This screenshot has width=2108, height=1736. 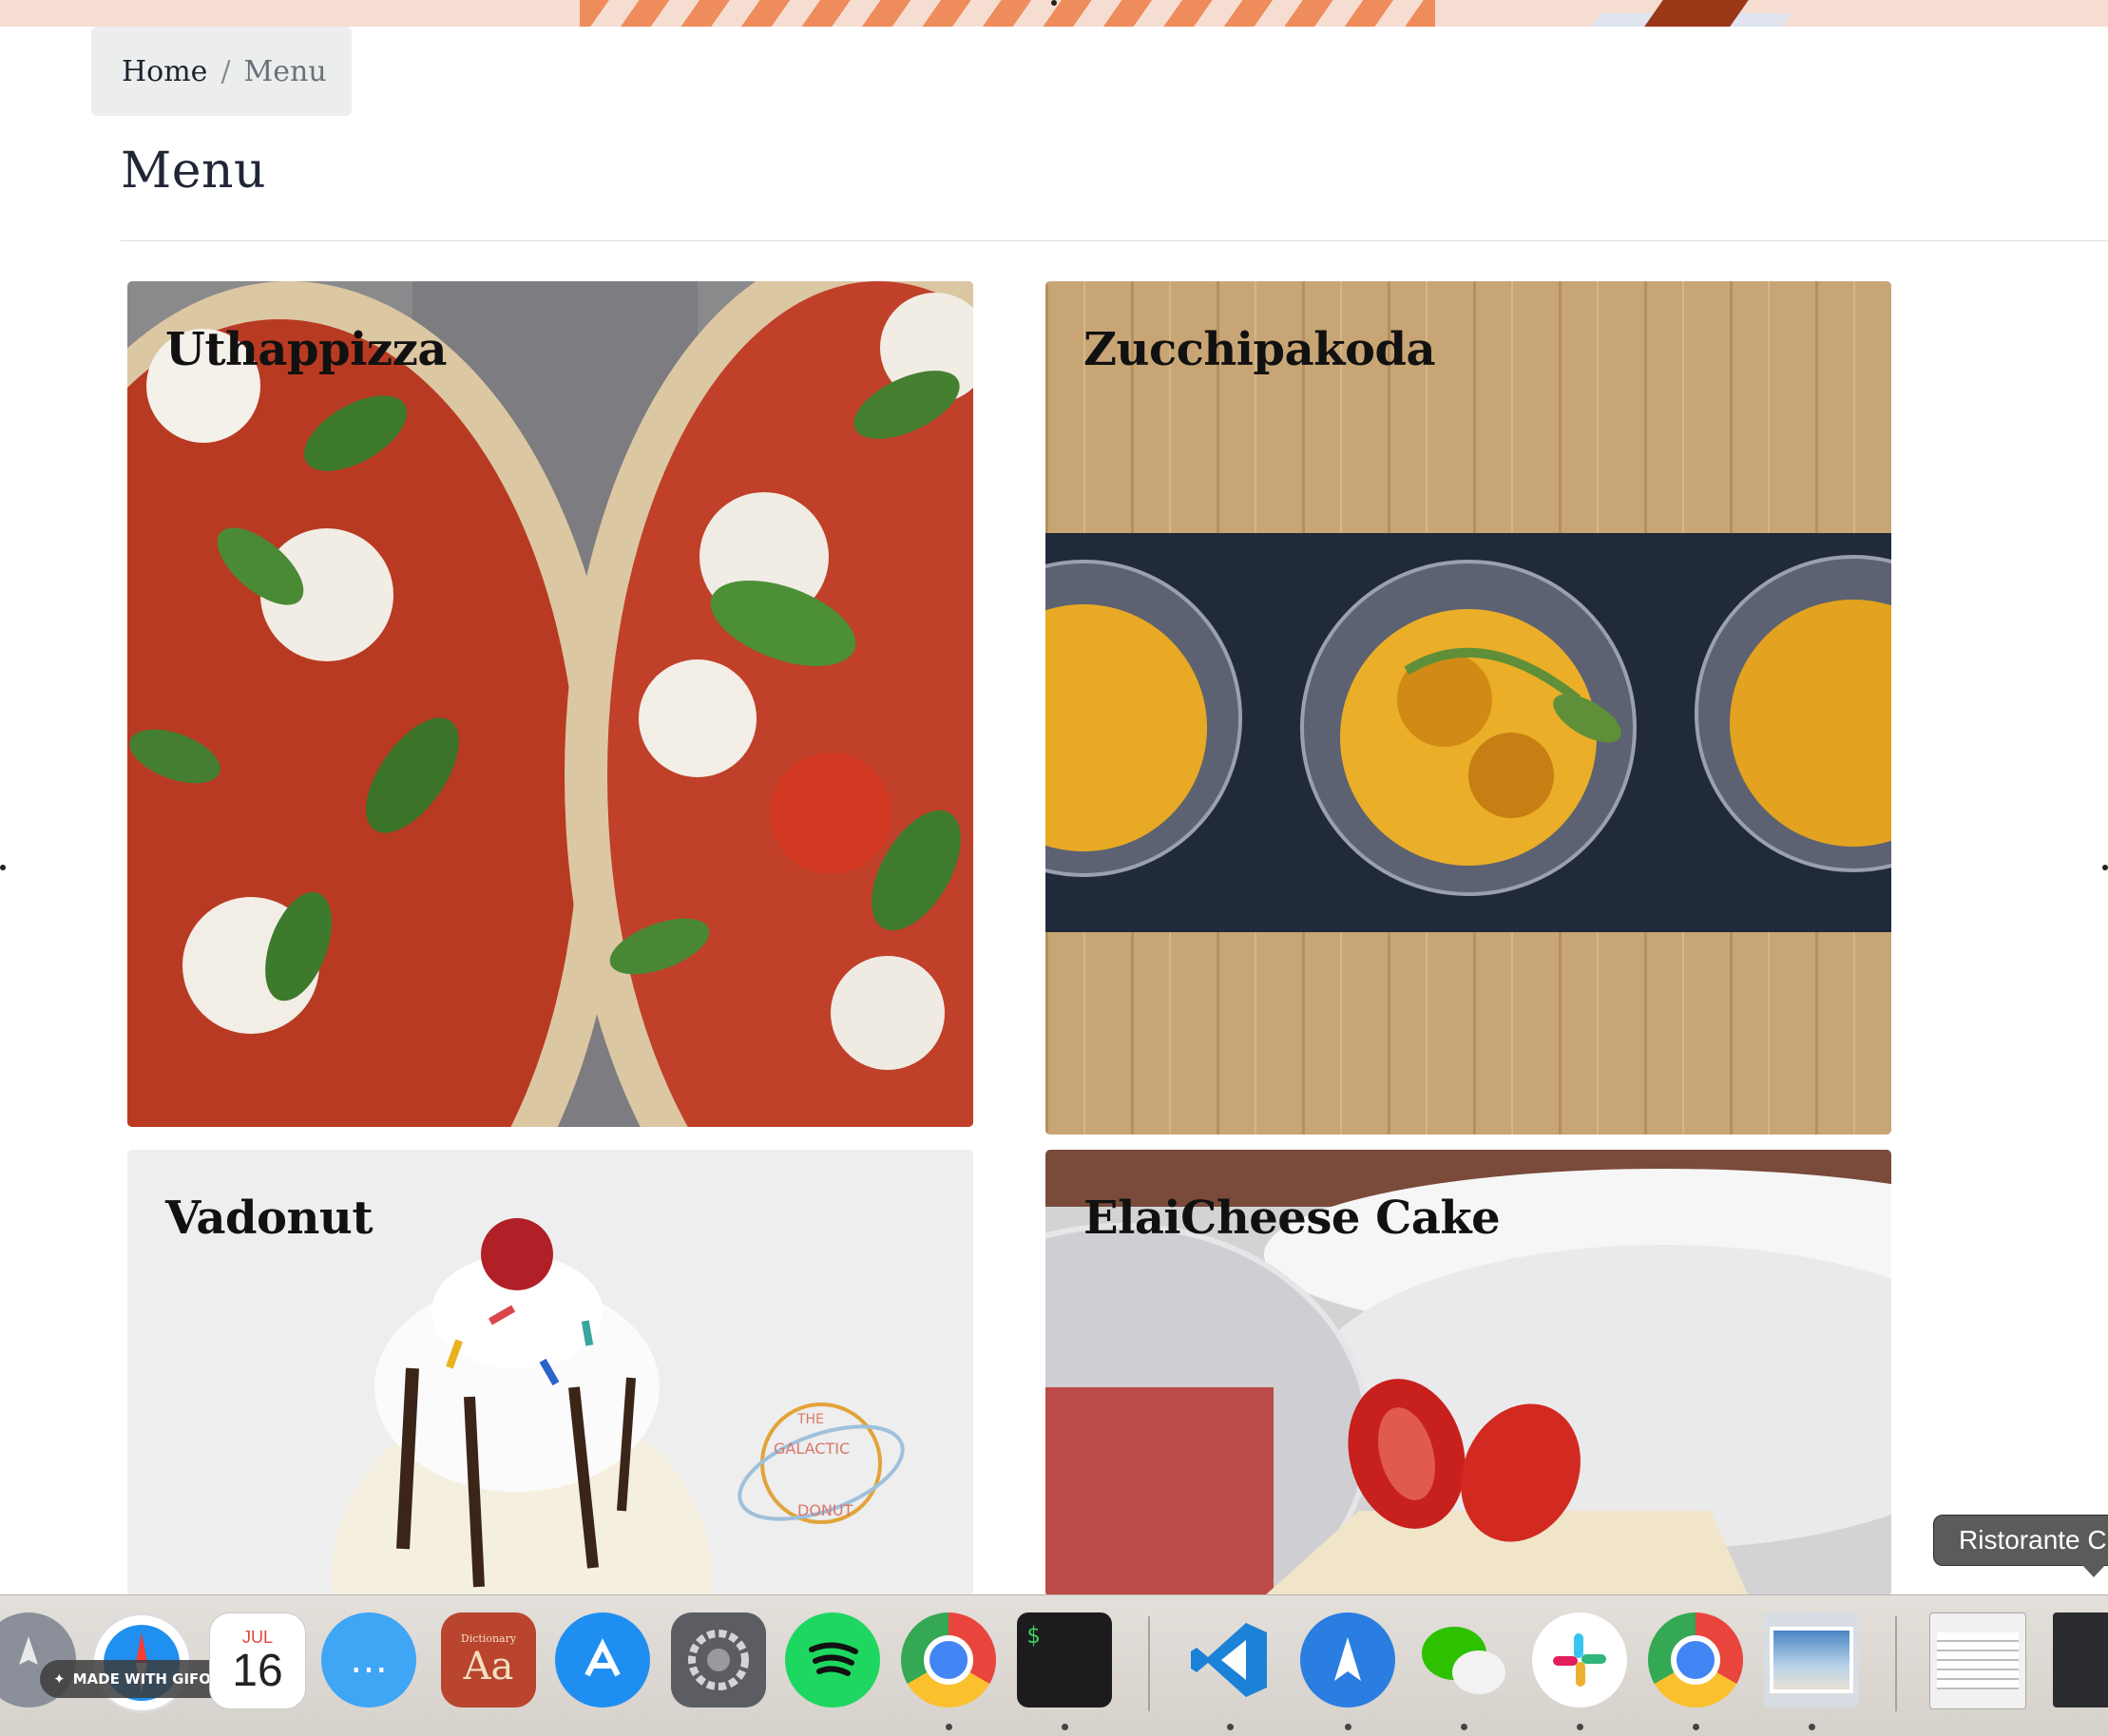 I want to click on wechat-running-indicator, so click(x=1464, y=1727).